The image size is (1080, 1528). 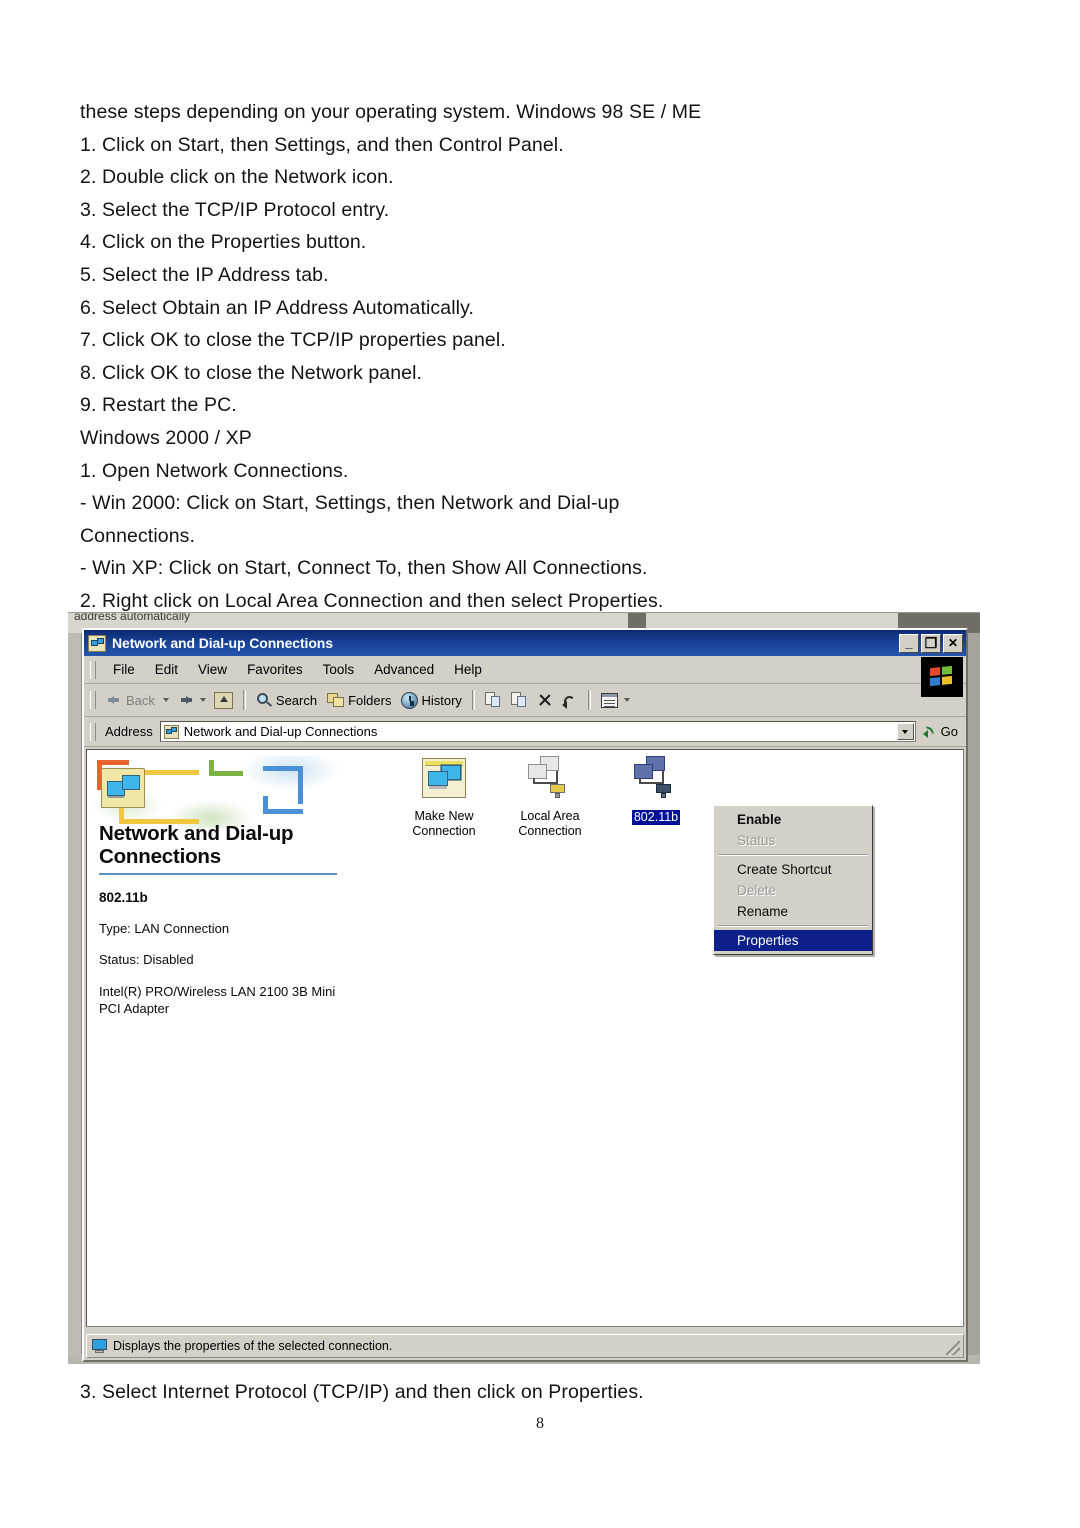 What do you see at coordinates (793, 940) in the screenshot?
I see `context-menu-item-properties: Properties` at bounding box center [793, 940].